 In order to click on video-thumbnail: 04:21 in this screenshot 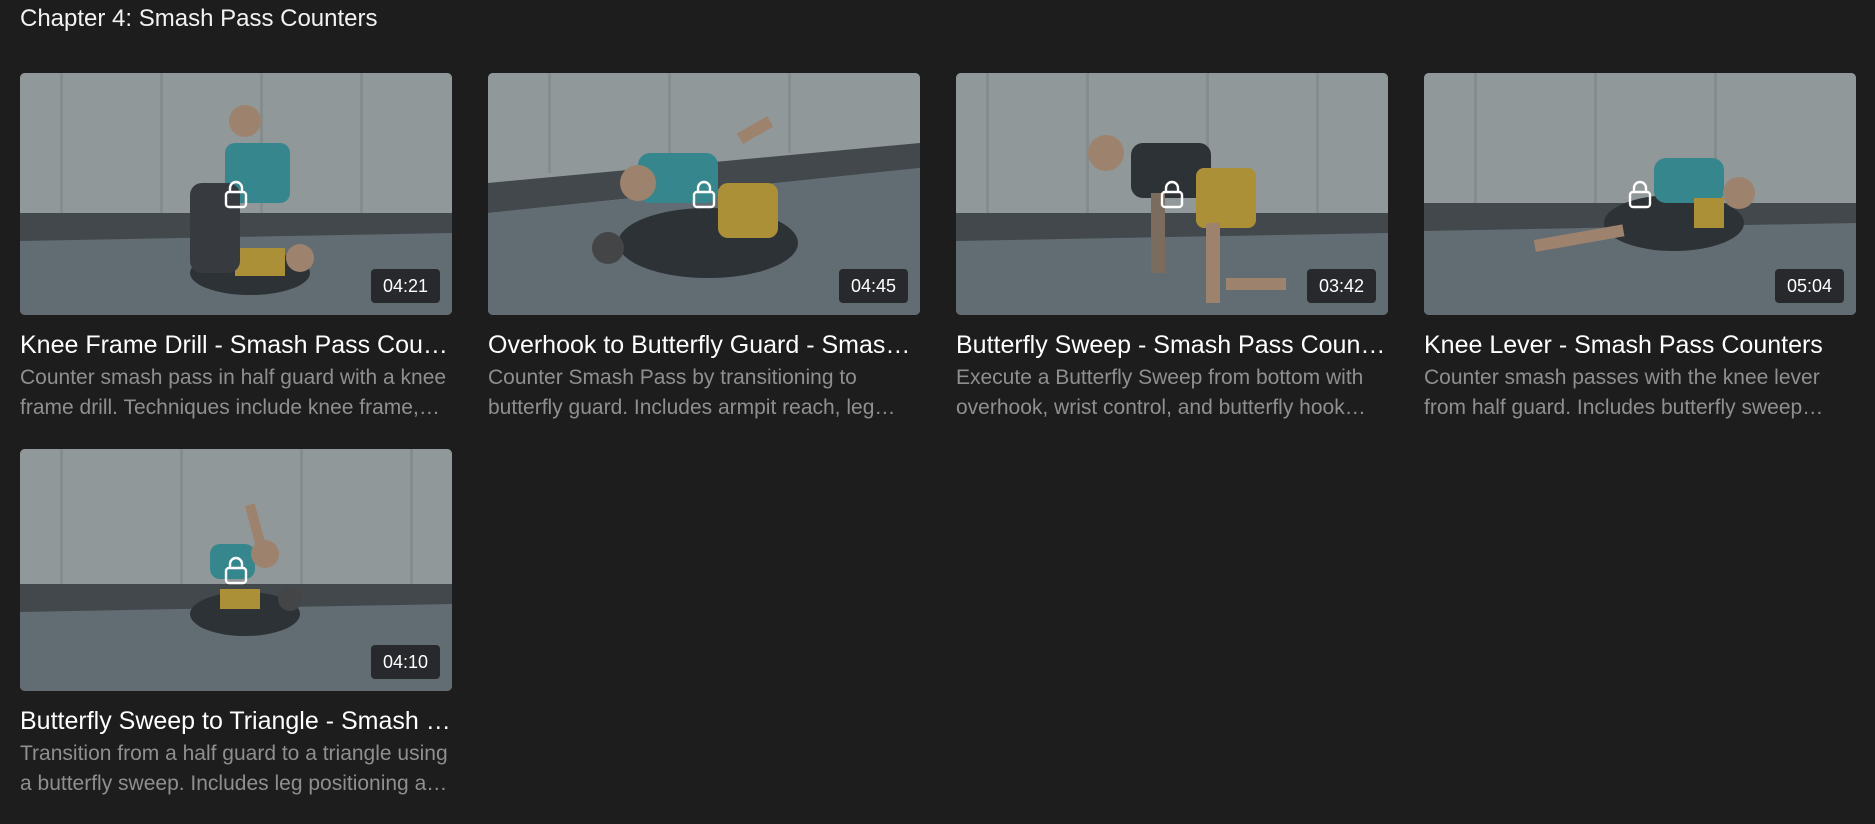, I will do `click(236, 194)`.